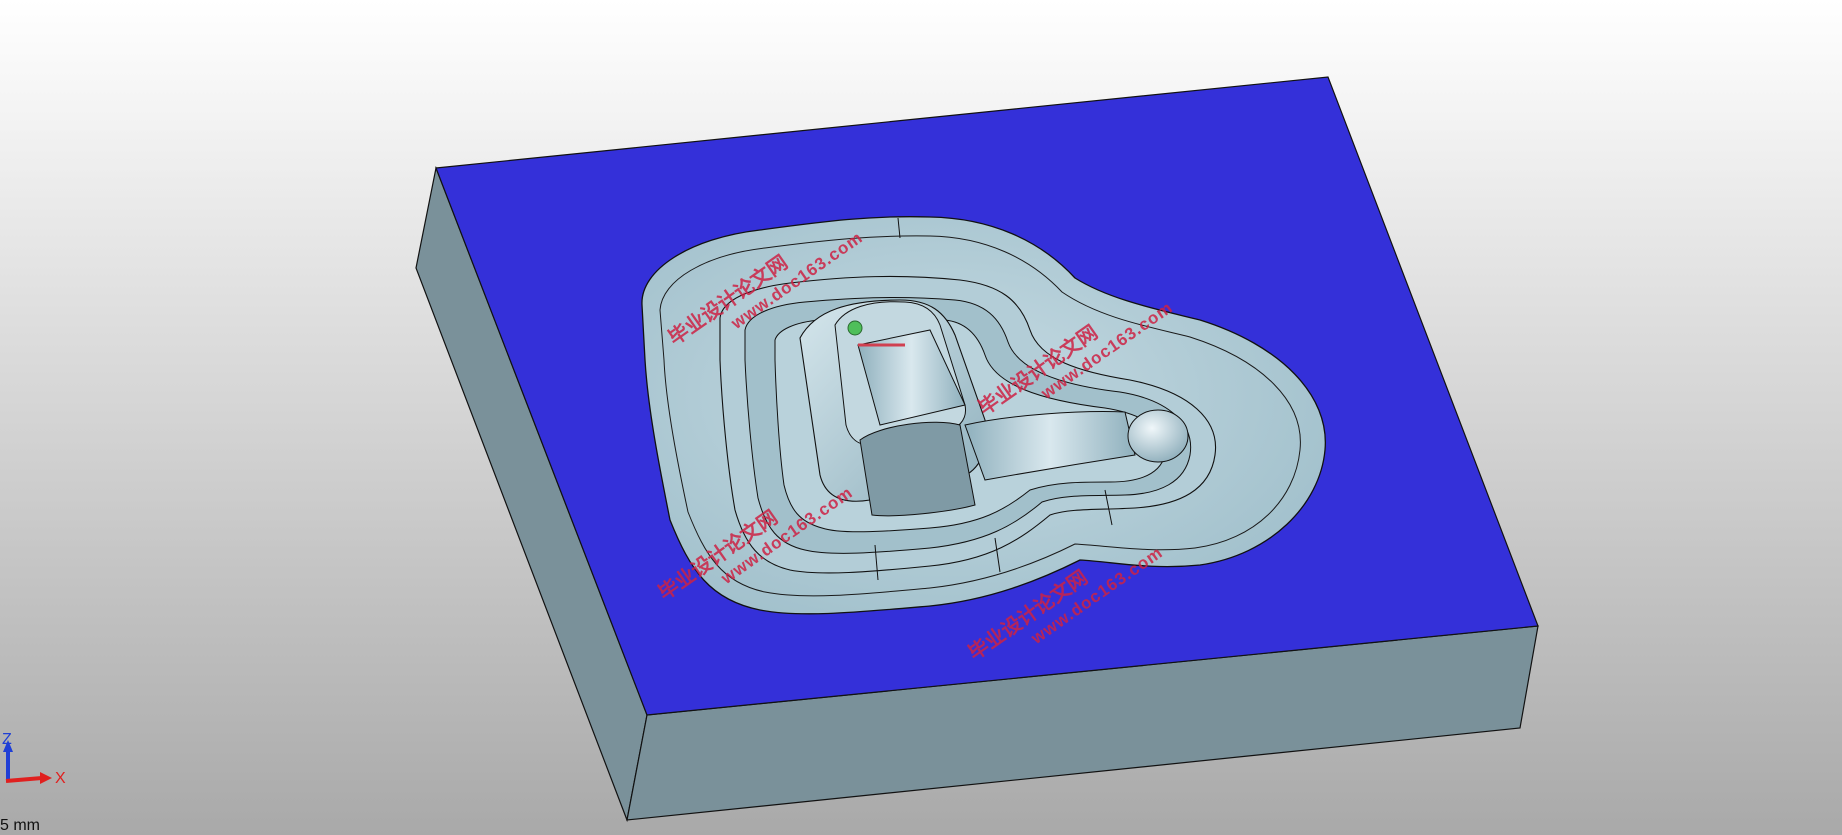  Describe the element at coordinates (917, 469) in the screenshot. I see `boss-front-pocket` at that location.